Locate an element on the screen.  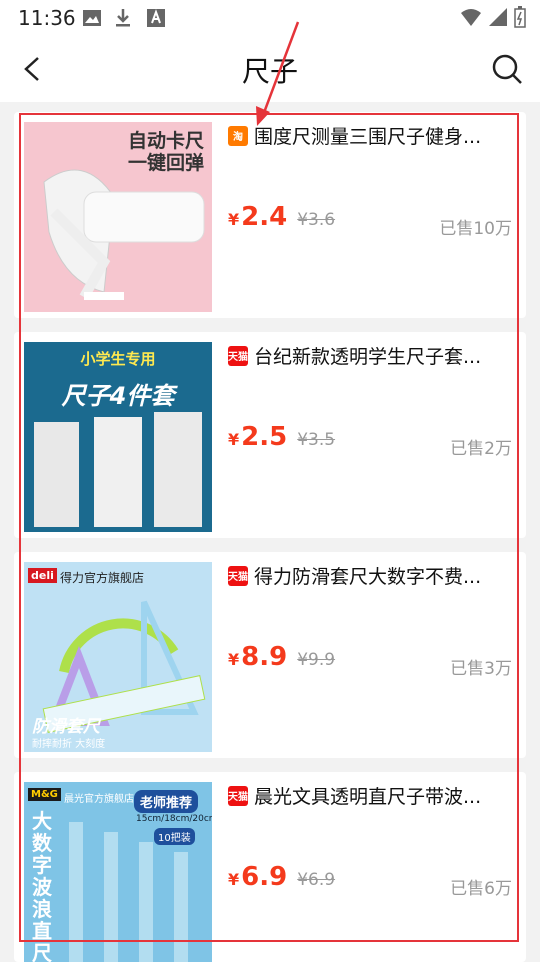
gallery-icon is located at coordinates (92, 18).